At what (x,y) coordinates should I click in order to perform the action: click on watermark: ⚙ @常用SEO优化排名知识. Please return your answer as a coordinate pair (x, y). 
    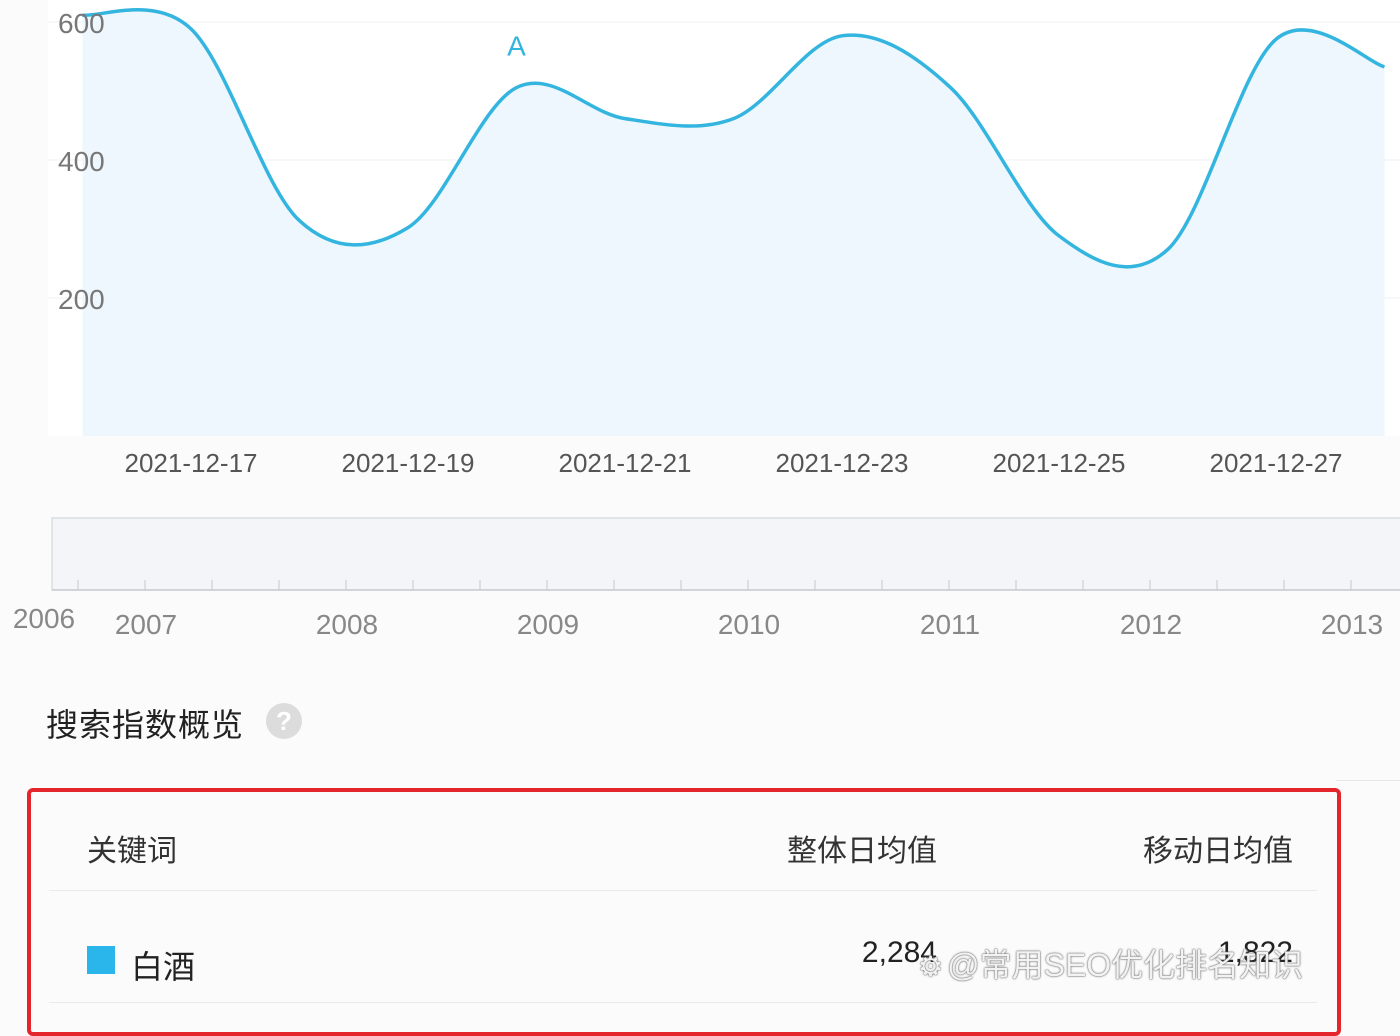
    Looking at the image, I should click on (1110, 963).